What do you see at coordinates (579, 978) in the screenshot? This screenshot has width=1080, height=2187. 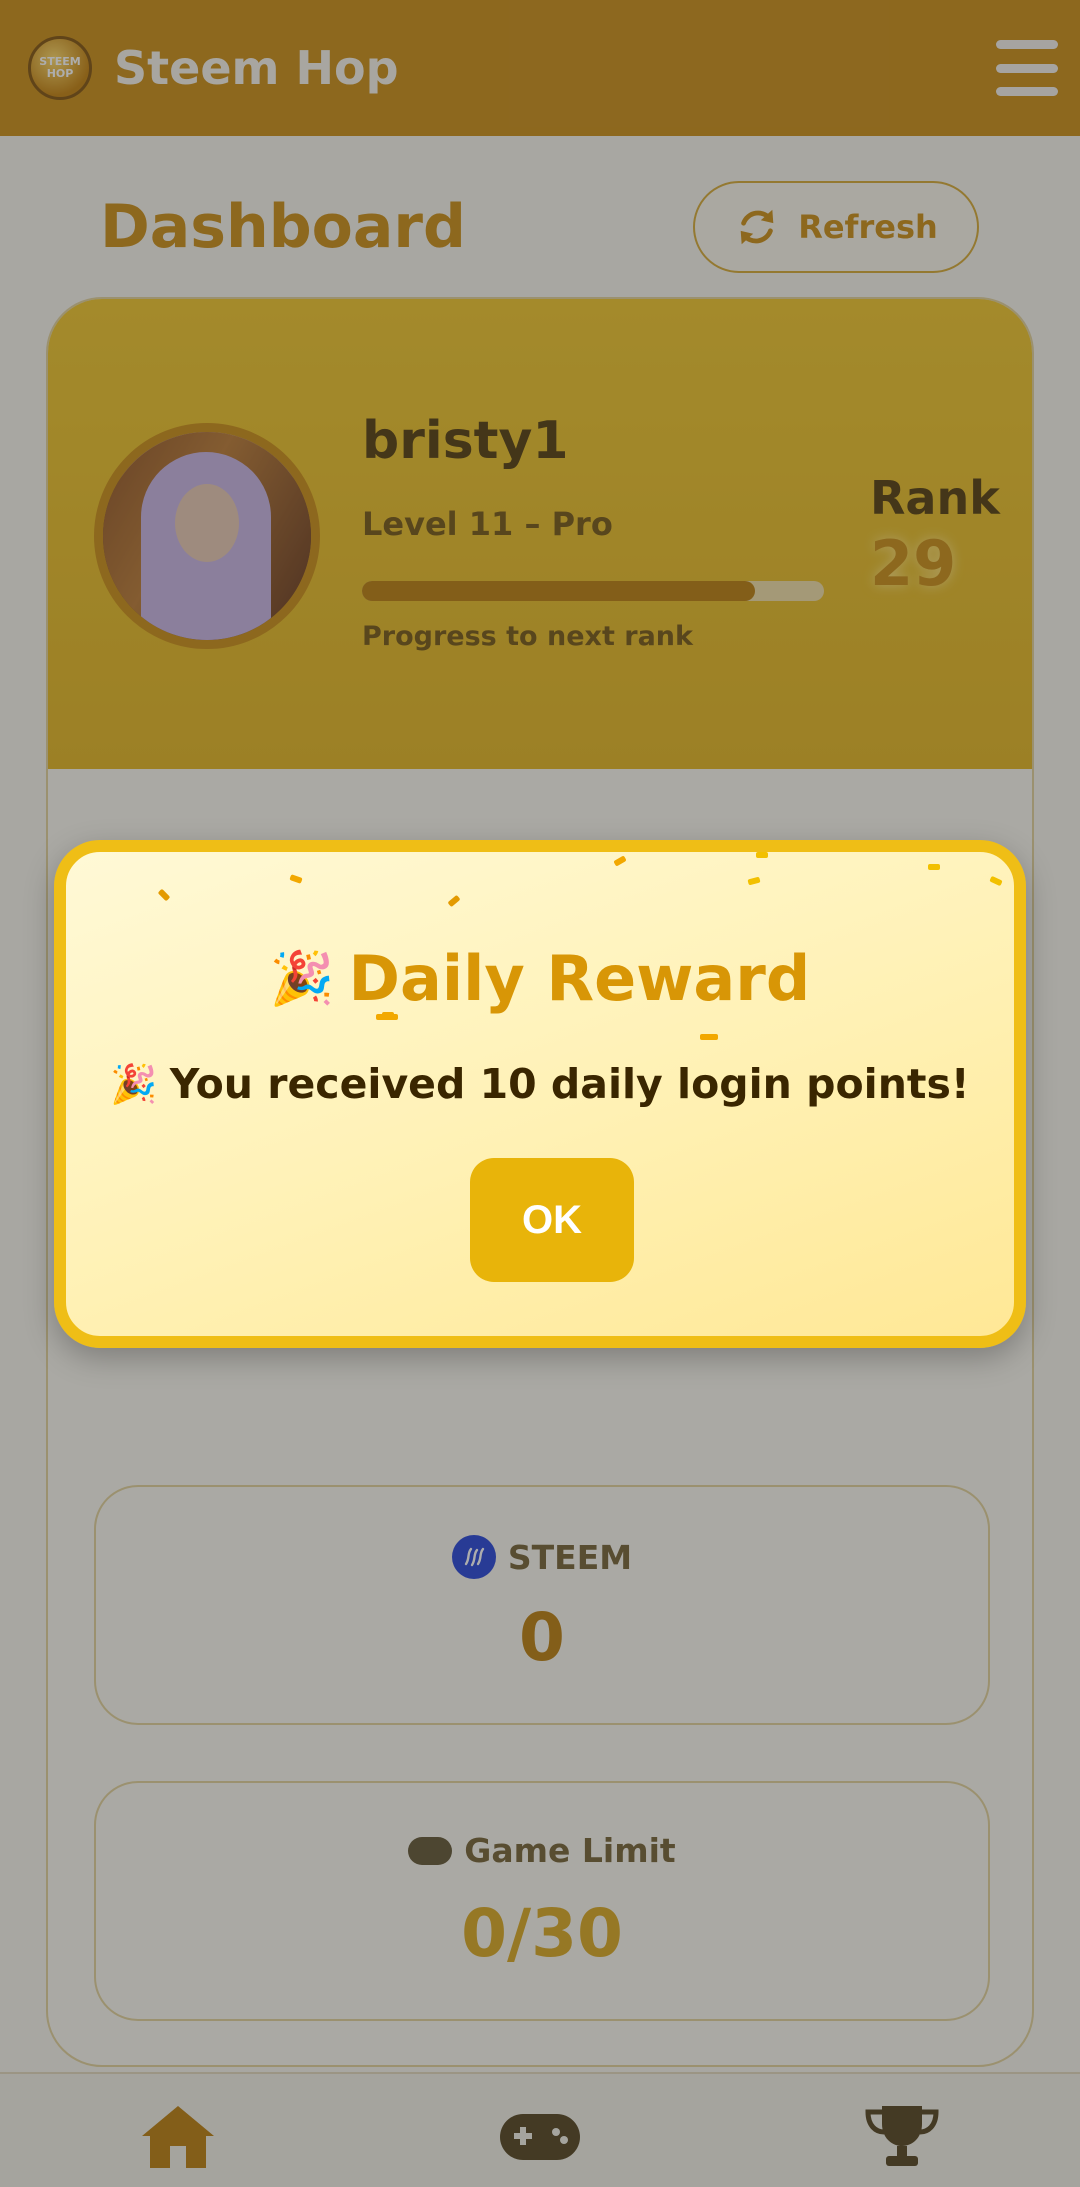 I see `modal-title: Daily Reward` at bounding box center [579, 978].